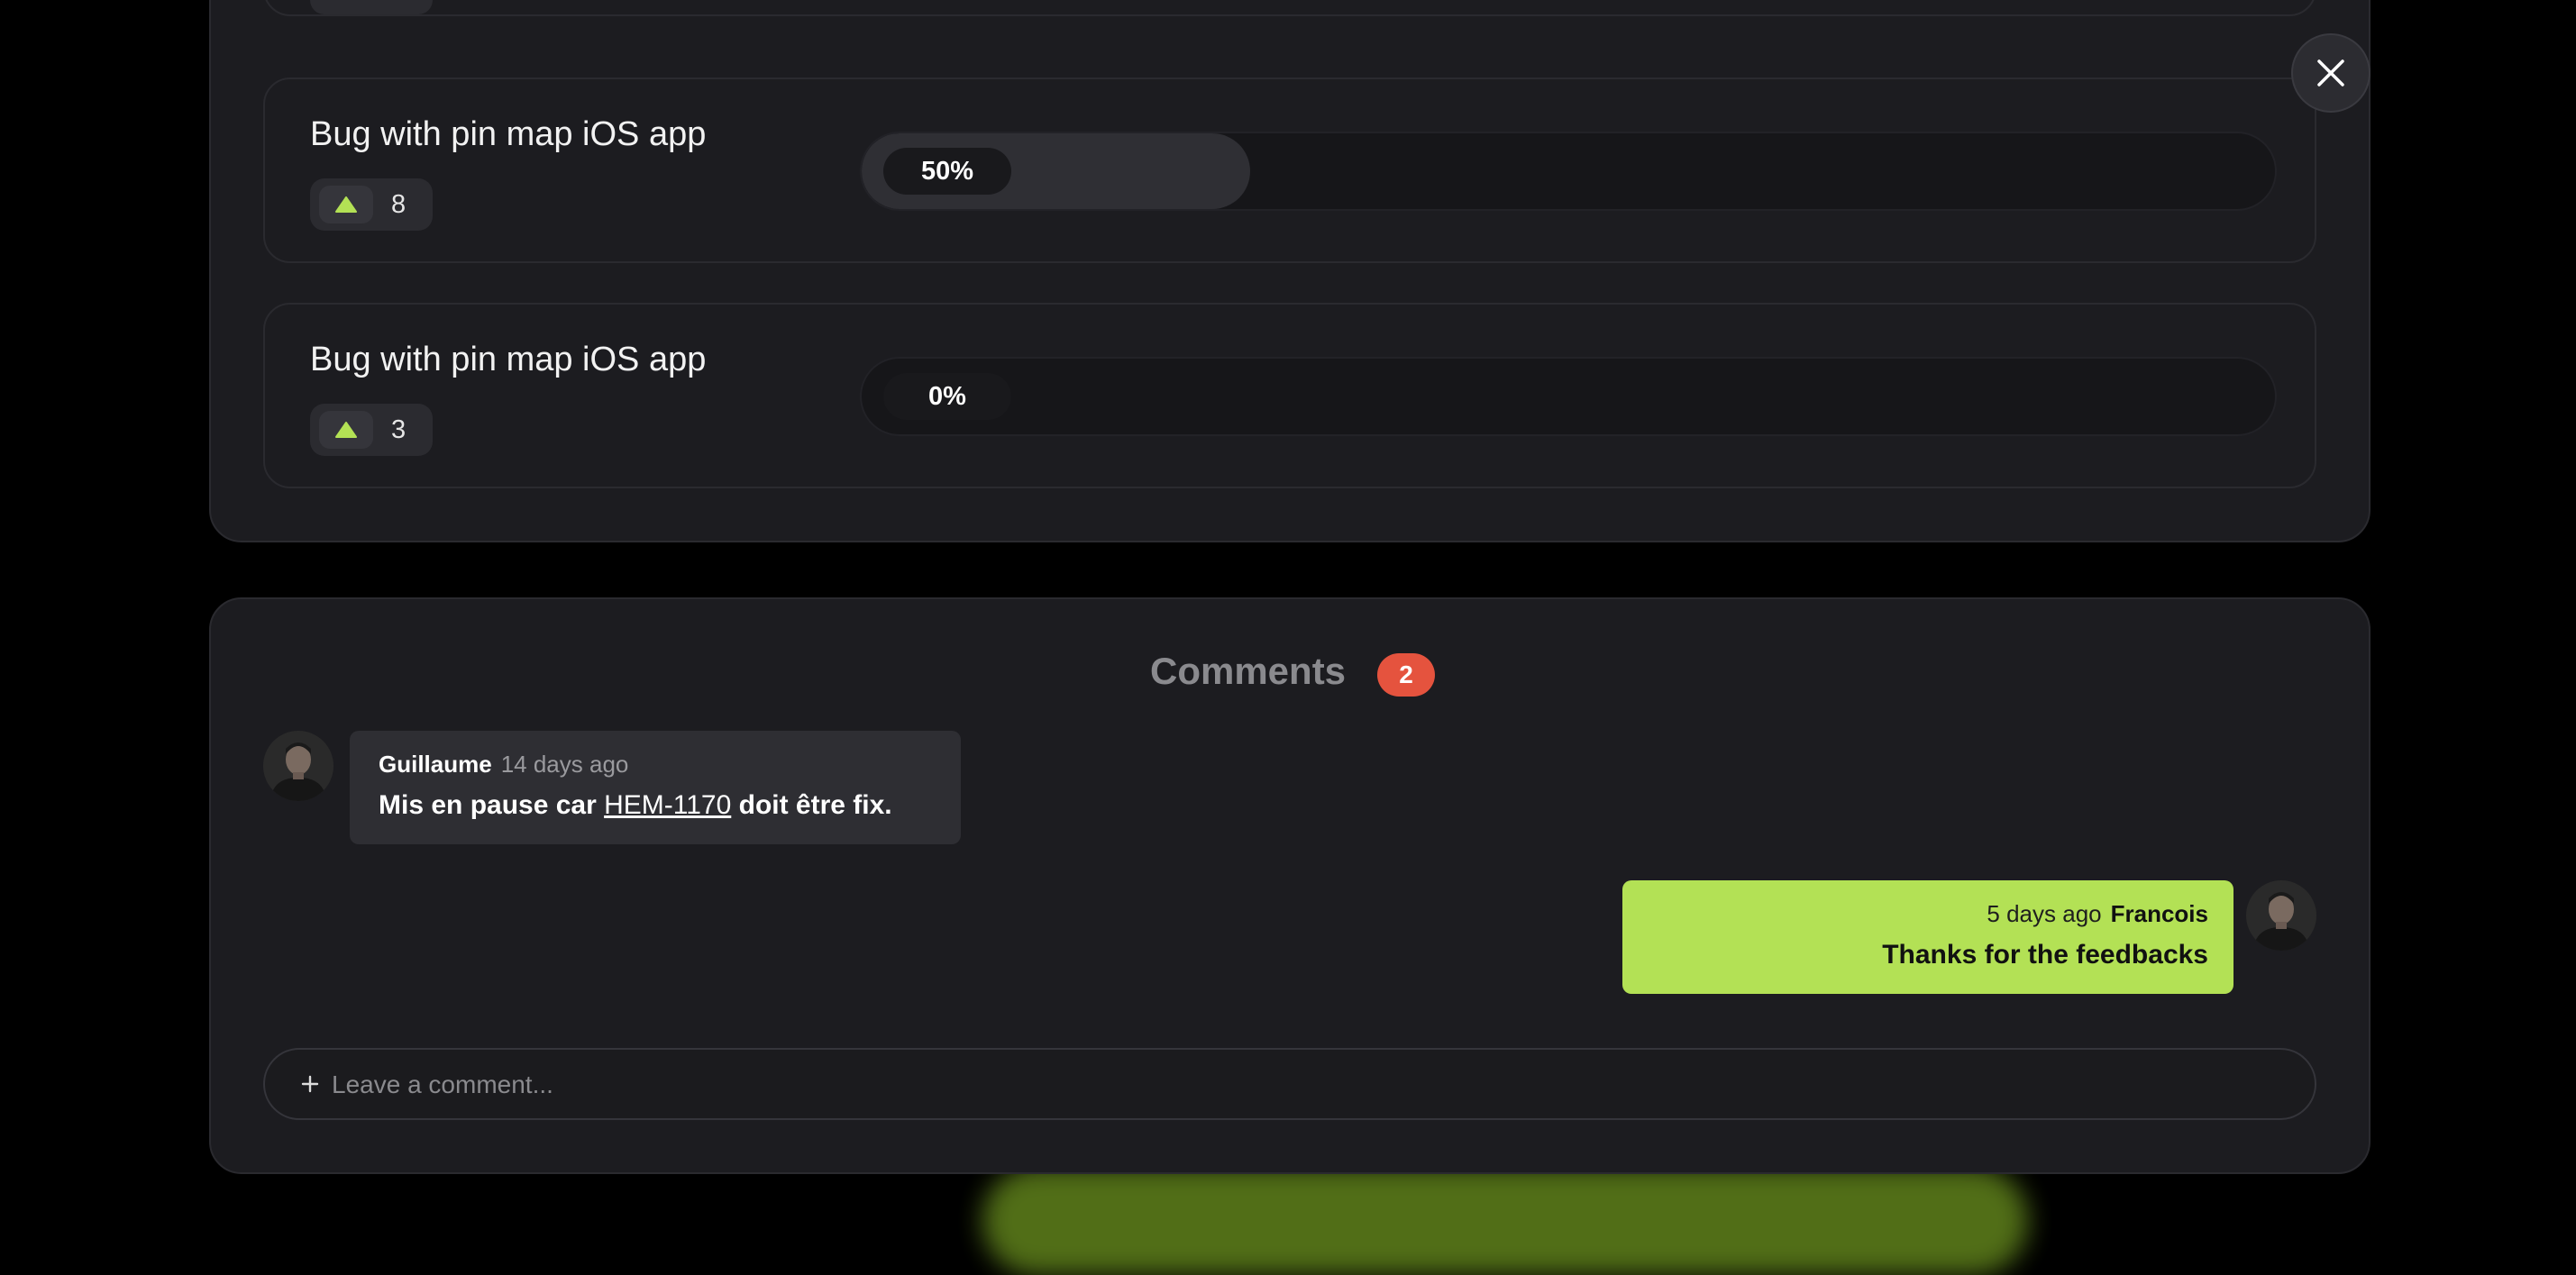 This screenshot has width=2576, height=1275. What do you see at coordinates (1289, 8) in the screenshot?
I see `task-card` at bounding box center [1289, 8].